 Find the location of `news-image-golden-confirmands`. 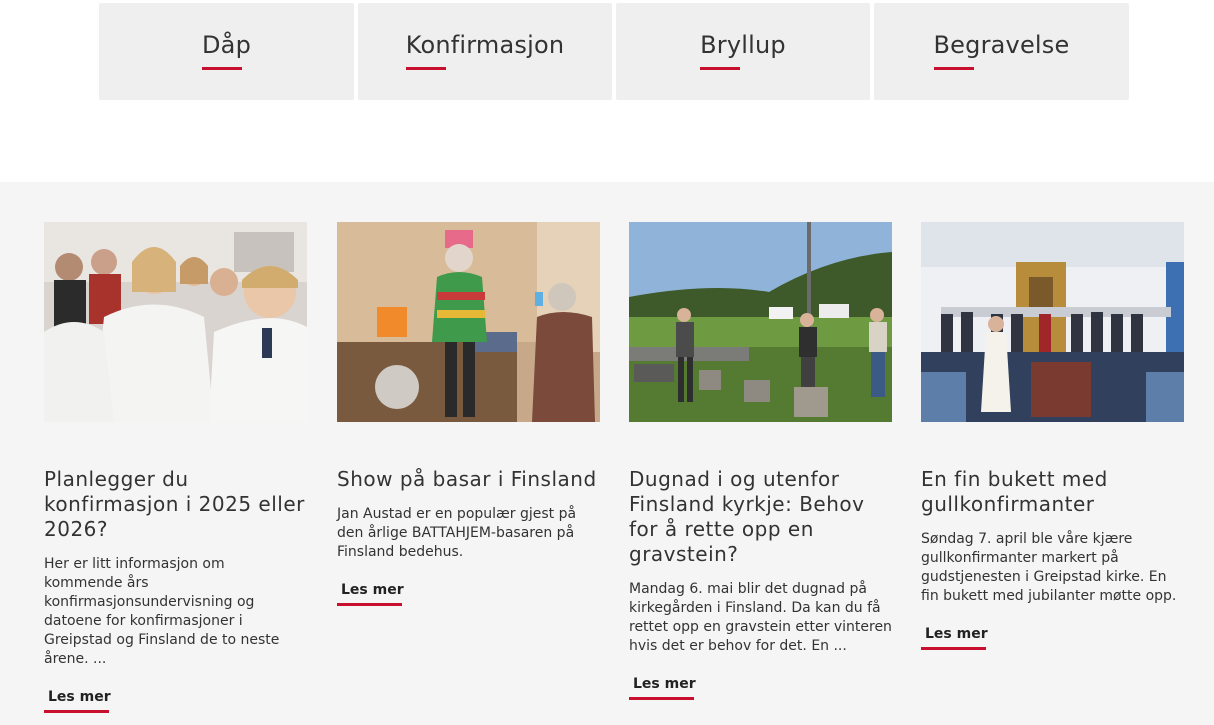

news-image-golden-confirmands is located at coordinates (1052, 322).